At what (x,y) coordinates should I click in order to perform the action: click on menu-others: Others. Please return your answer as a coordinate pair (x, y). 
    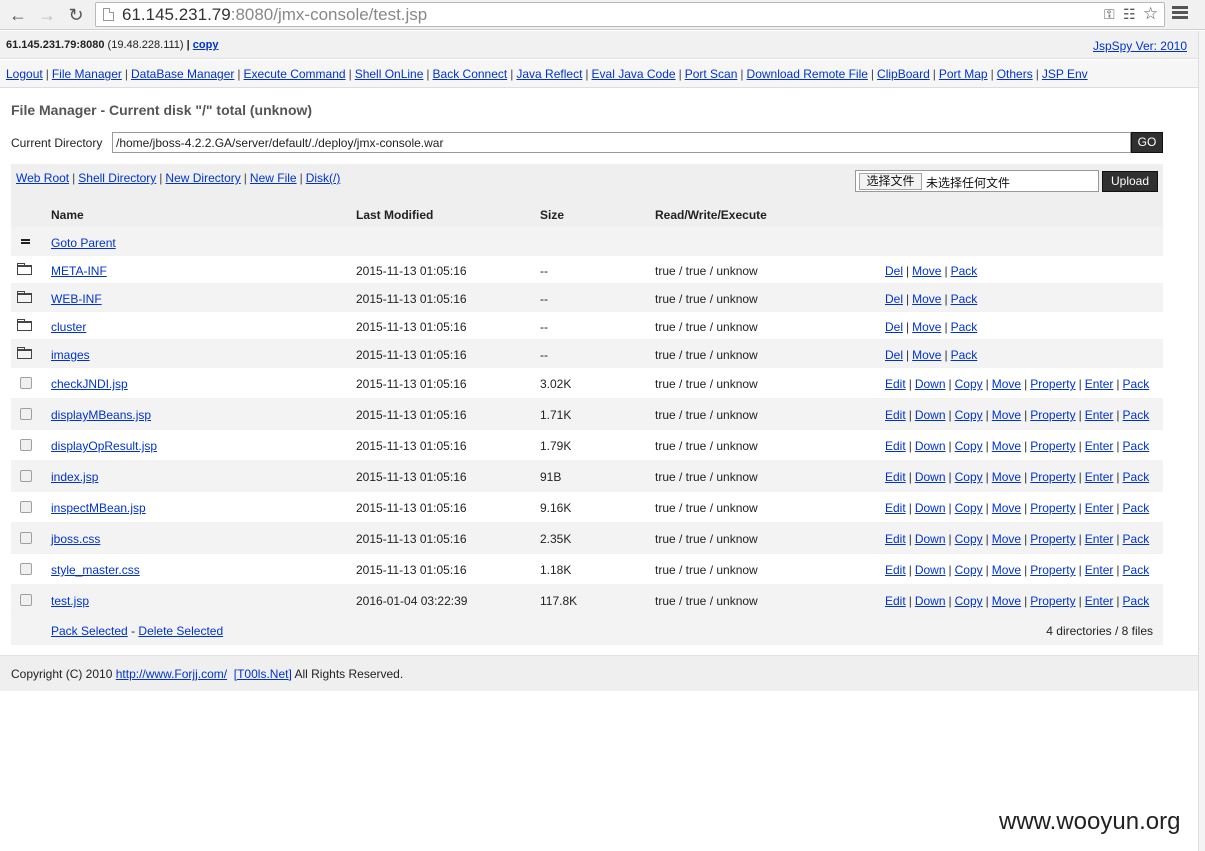
    Looking at the image, I should click on (1015, 74).